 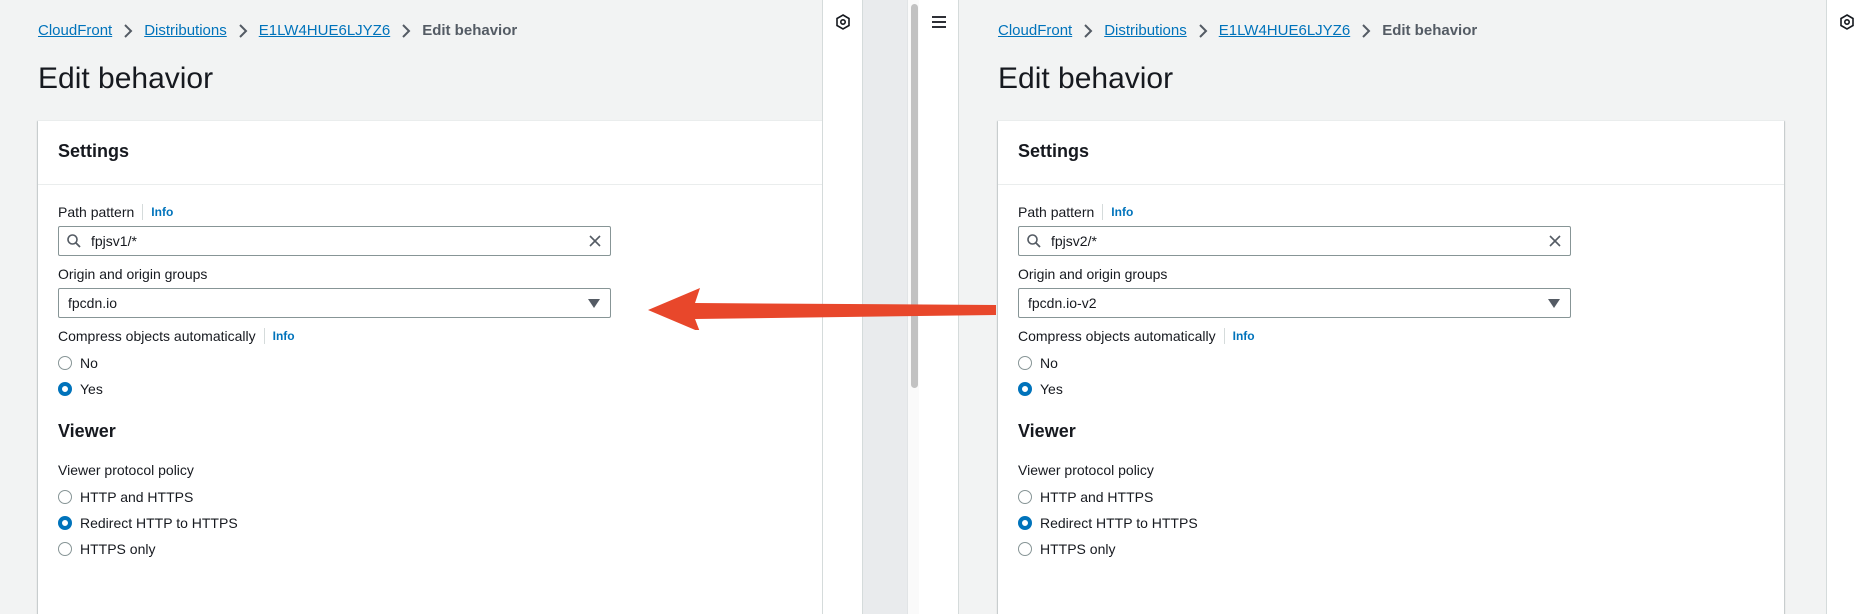 What do you see at coordinates (1074, 241) in the screenshot?
I see `path-pattern-value: fpjsv2/*` at bounding box center [1074, 241].